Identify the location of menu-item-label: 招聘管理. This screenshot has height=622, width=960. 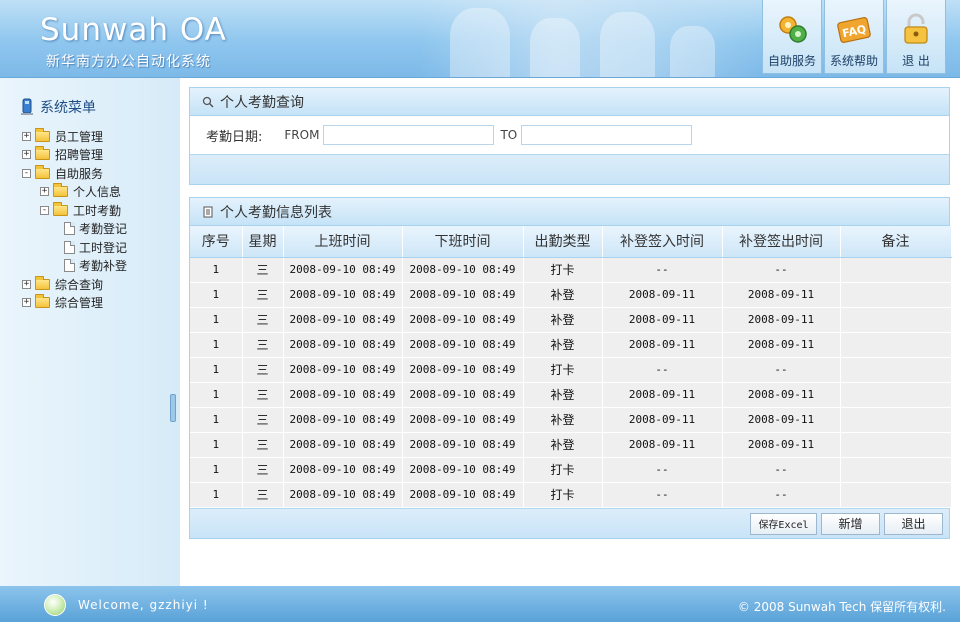
(79, 155).